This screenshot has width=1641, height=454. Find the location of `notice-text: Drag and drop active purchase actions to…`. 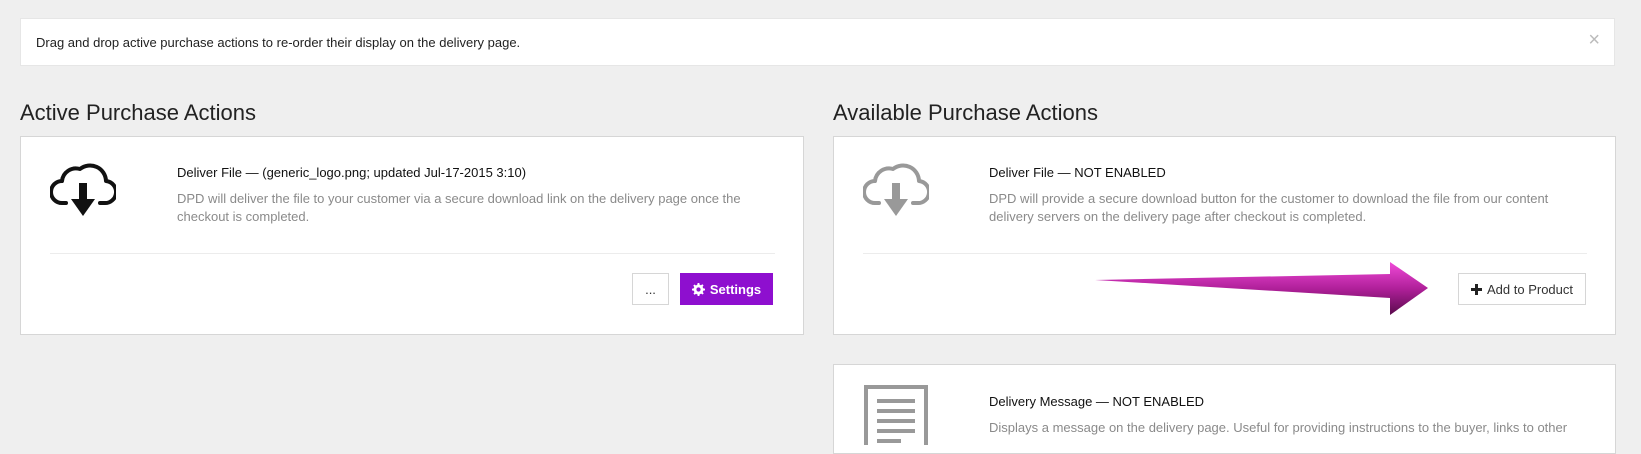

notice-text: Drag and drop active purchase actions to… is located at coordinates (278, 42).